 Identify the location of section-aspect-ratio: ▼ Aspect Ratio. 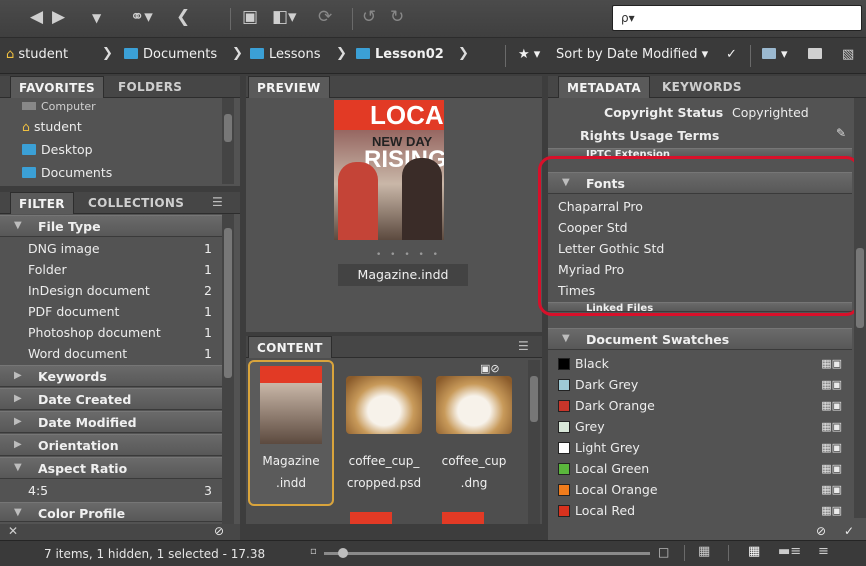
(111, 468).